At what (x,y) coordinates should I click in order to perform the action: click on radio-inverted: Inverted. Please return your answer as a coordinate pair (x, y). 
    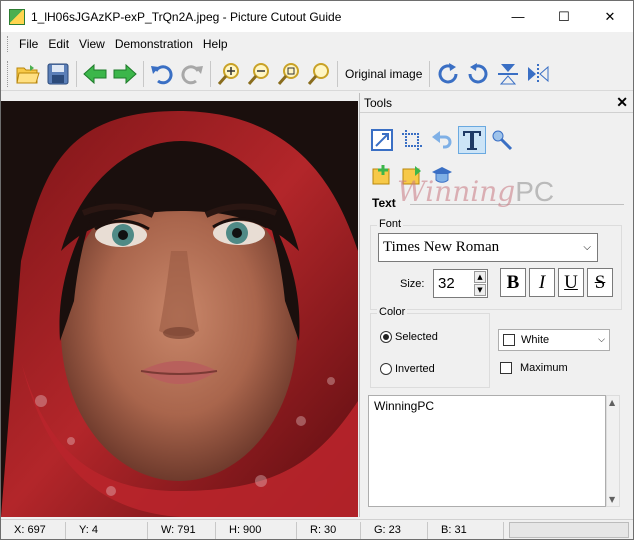
    Looking at the image, I should click on (407, 369).